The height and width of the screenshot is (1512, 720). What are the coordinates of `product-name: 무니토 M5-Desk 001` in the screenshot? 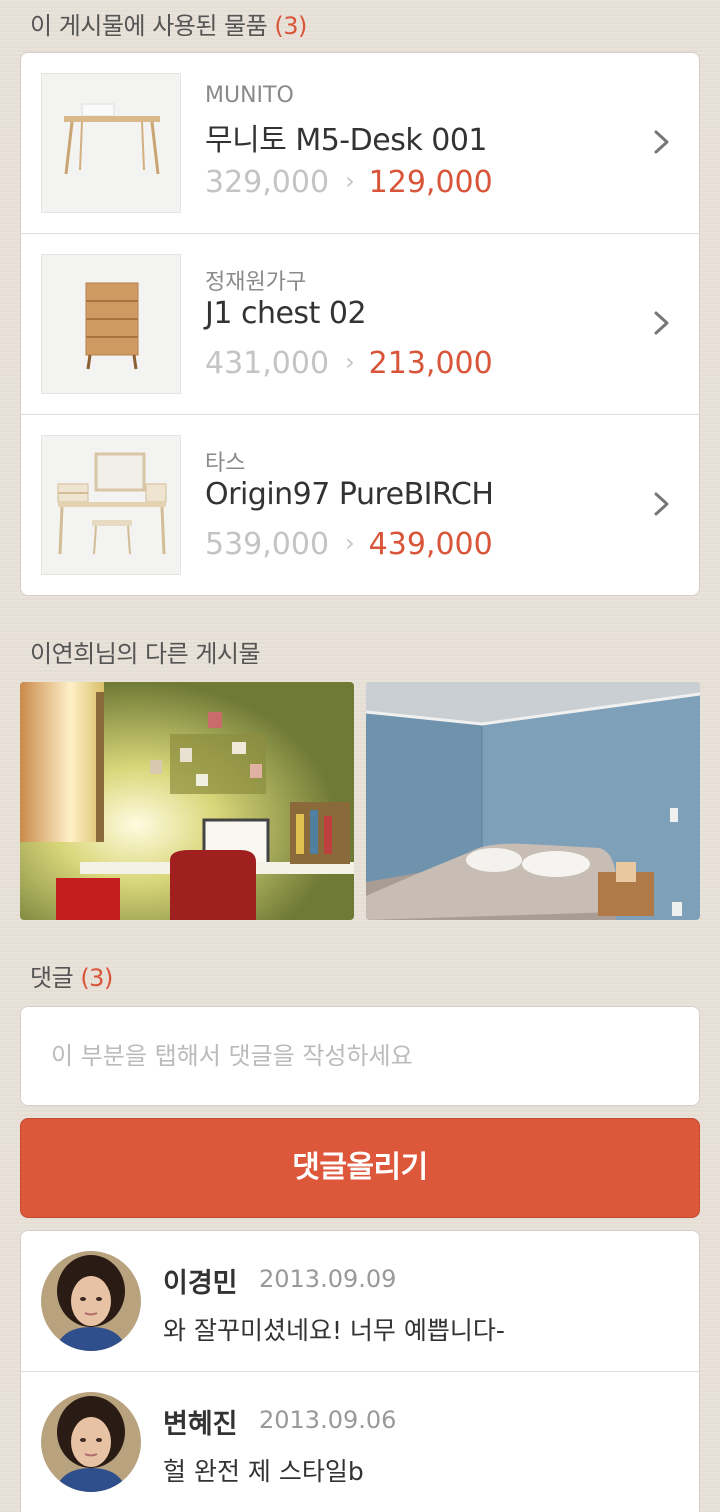 It's located at (346, 140).